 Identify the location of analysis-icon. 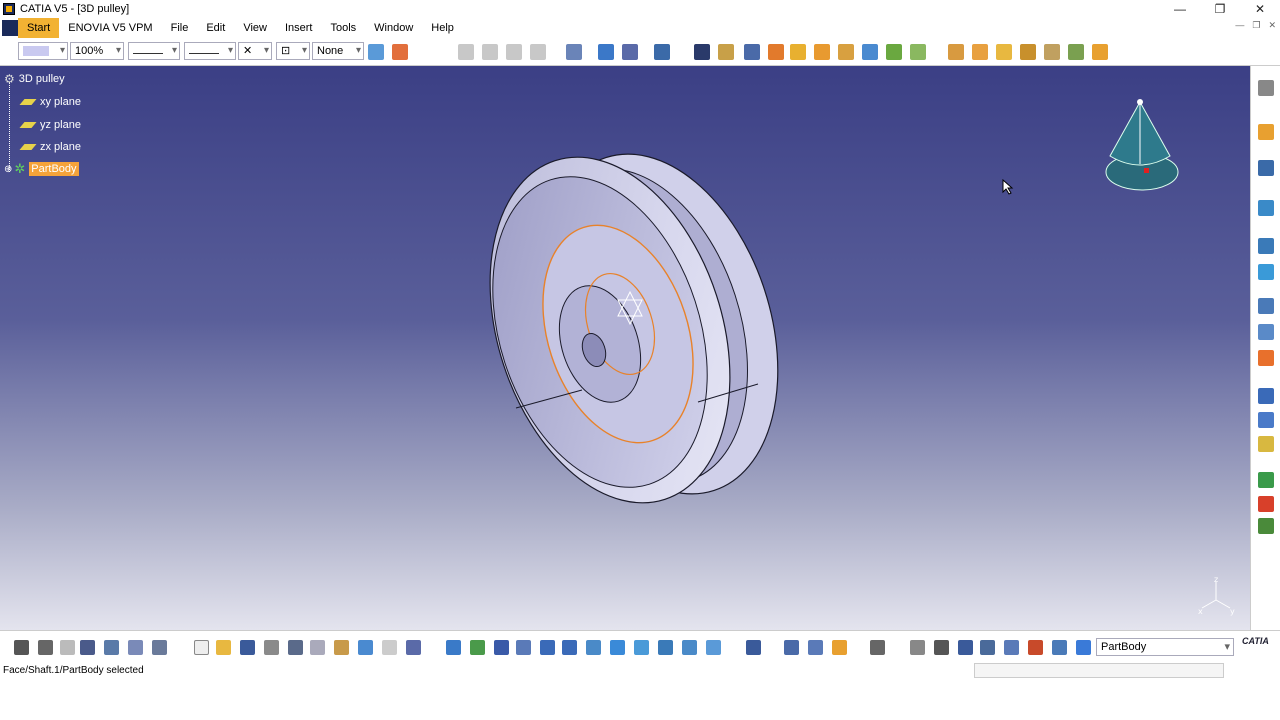
(1035, 647).